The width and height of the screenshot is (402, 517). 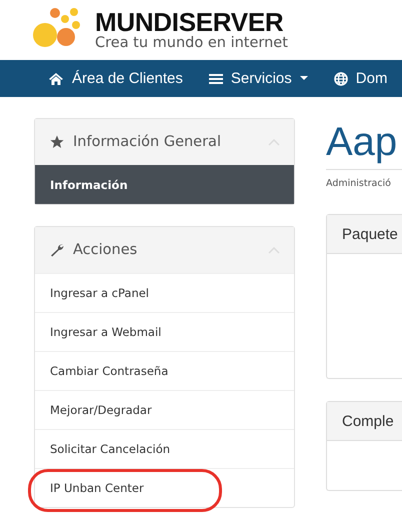 What do you see at coordinates (164, 448) in the screenshot?
I see `sidebar-item: Solicitar Cancelación` at bounding box center [164, 448].